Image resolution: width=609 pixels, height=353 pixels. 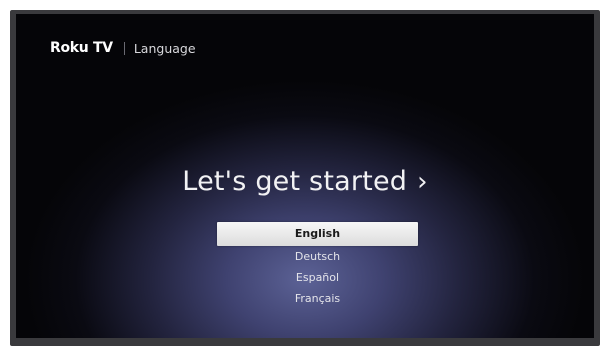 What do you see at coordinates (81, 48) in the screenshot?
I see `roku-tv-logo: Roku TV` at bounding box center [81, 48].